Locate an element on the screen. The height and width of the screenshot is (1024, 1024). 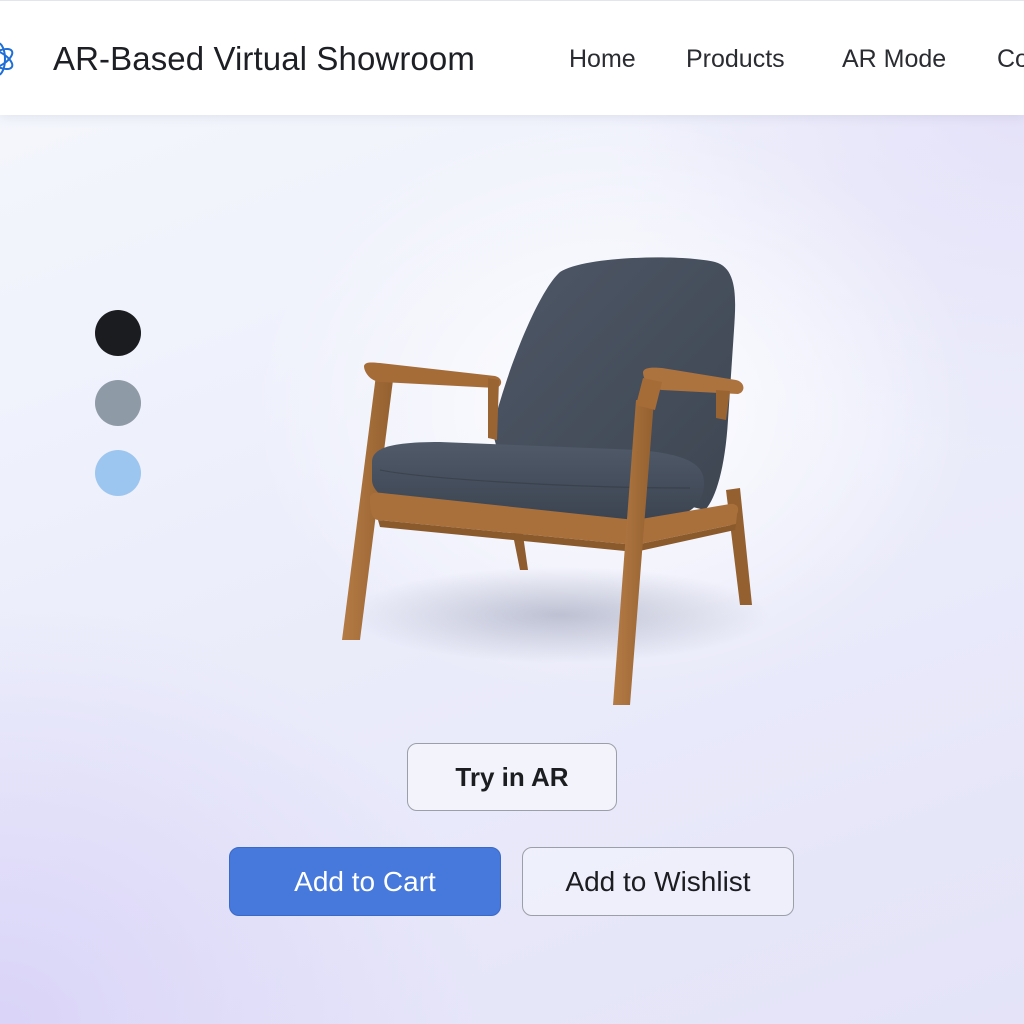
nav-home-link: Home is located at coordinates (602, 59).